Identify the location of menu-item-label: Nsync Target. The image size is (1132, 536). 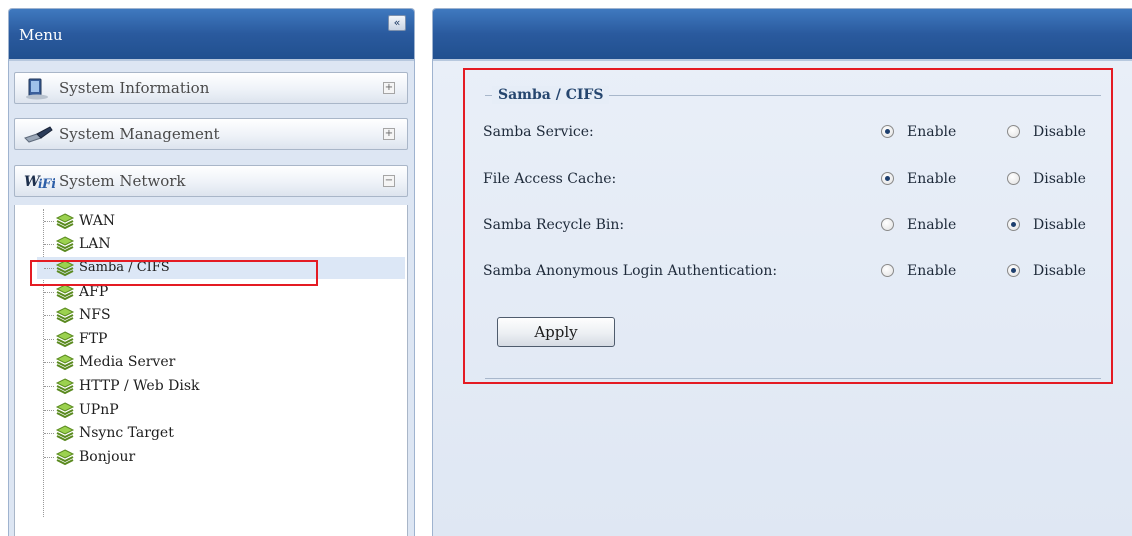
(126, 433).